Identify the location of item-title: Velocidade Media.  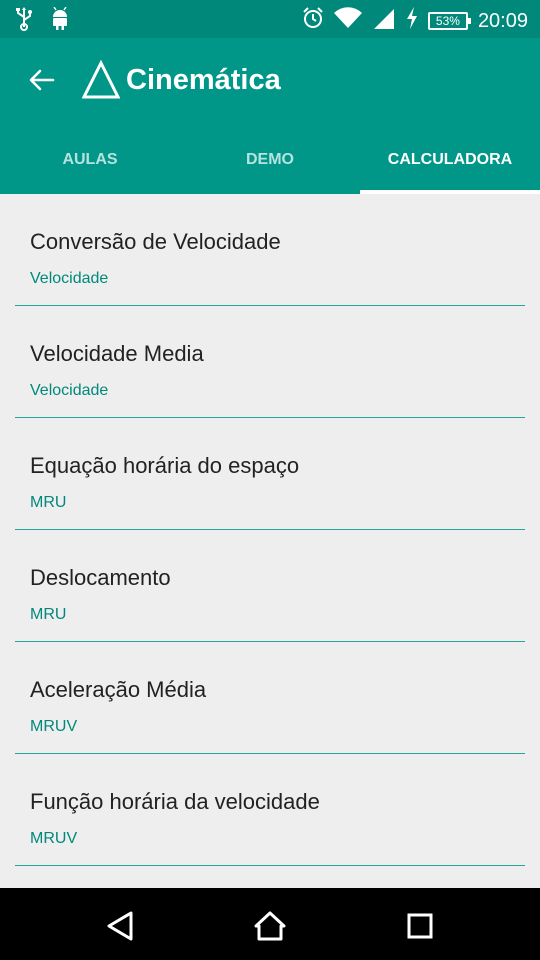
(117, 353).